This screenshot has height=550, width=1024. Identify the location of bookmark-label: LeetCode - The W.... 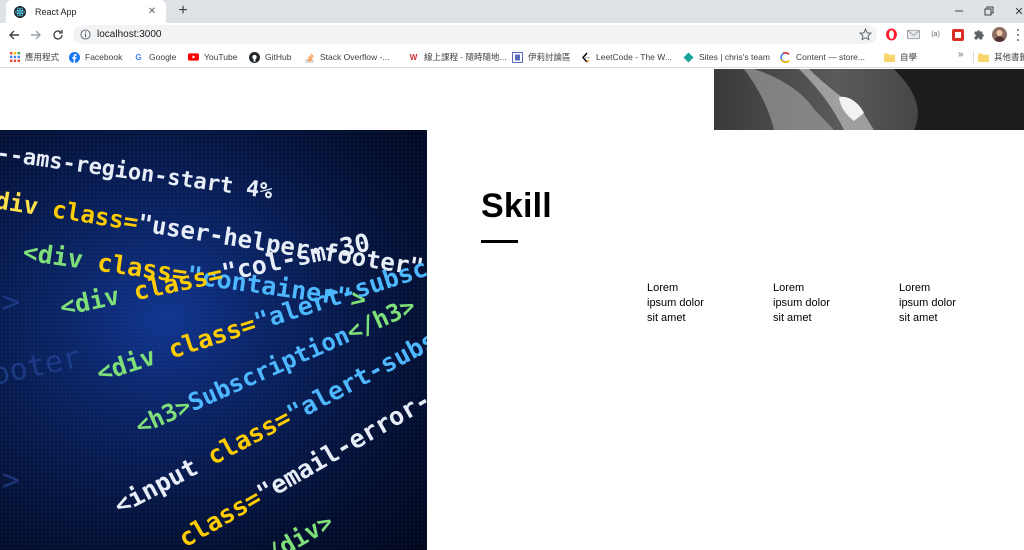
(634, 57).